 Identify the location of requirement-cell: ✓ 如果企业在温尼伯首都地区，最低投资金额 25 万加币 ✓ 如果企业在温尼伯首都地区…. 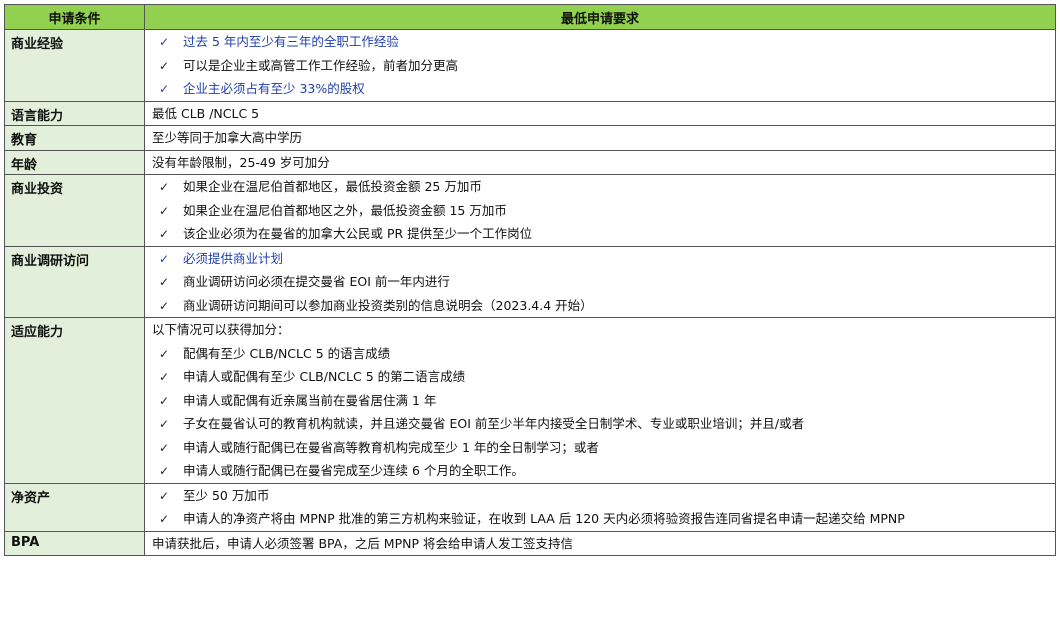
(600, 210).